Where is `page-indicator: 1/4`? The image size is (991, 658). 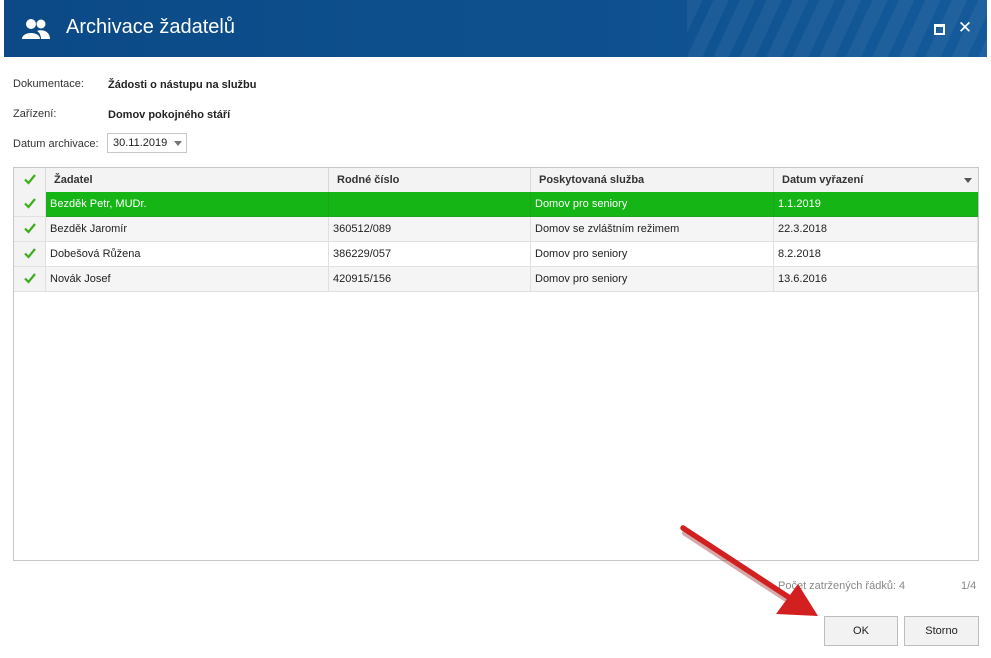
page-indicator: 1/4 is located at coordinates (969, 586).